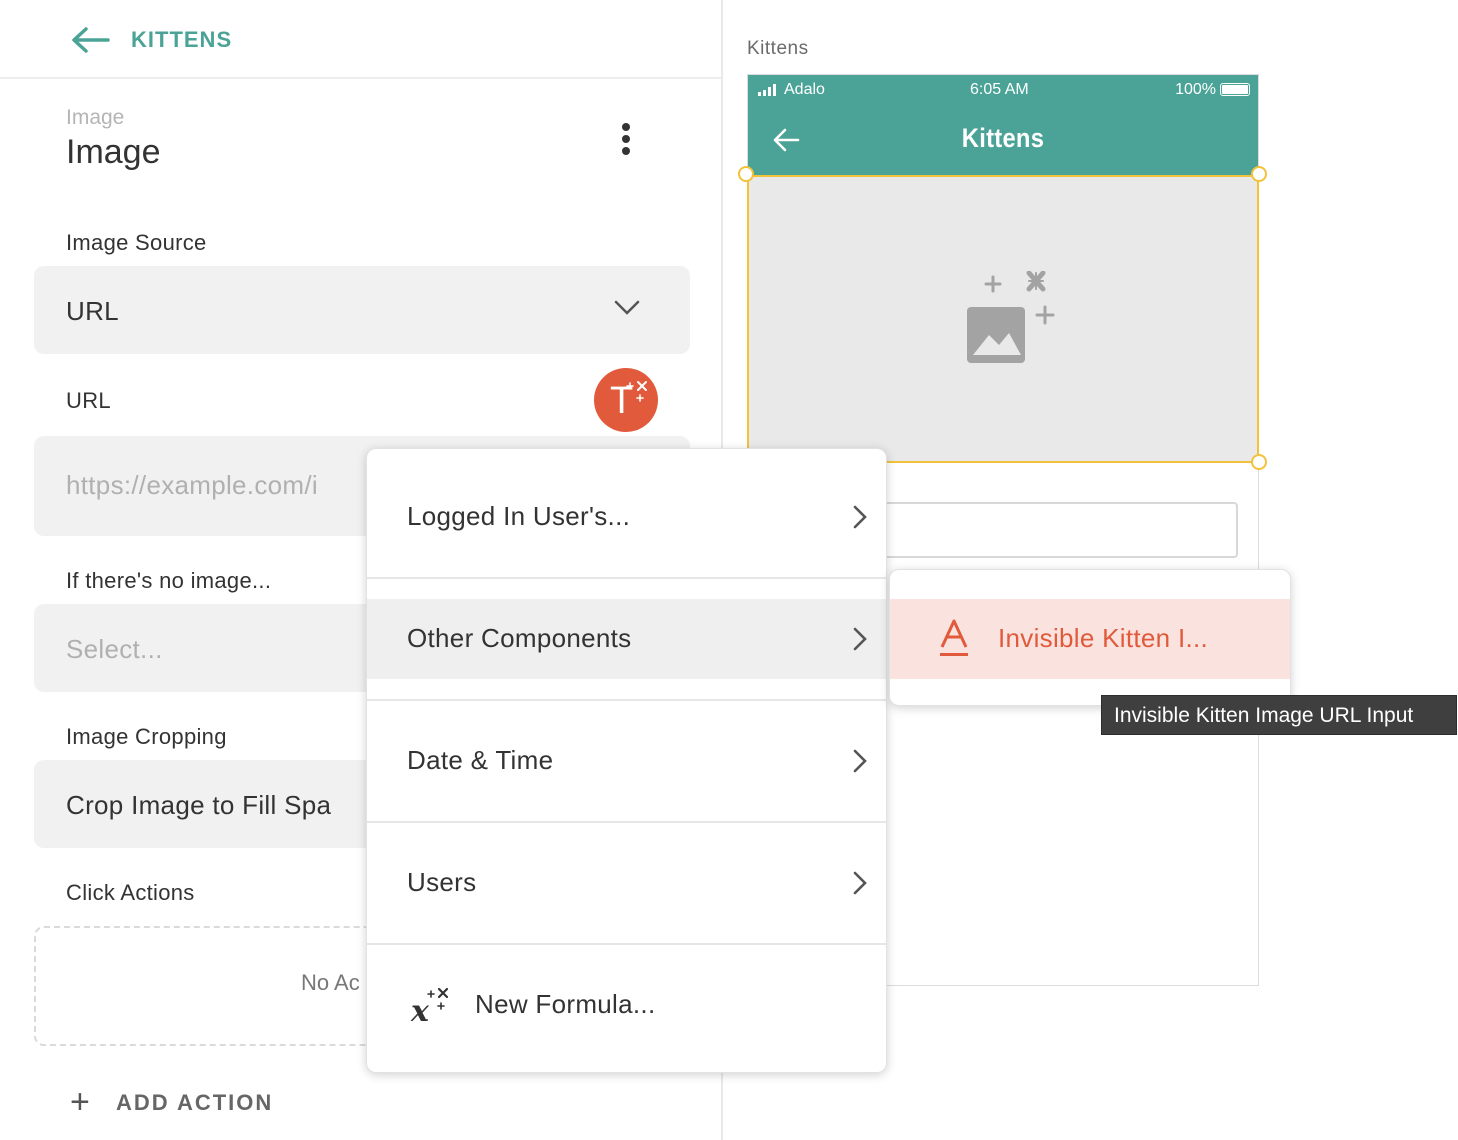 The width and height of the screenshot is (1458, 1140). What do you see at coordinates (519, 638) in the screenshot?
I see `menu-item-label: Other Components` at bounding box center [519, 638].